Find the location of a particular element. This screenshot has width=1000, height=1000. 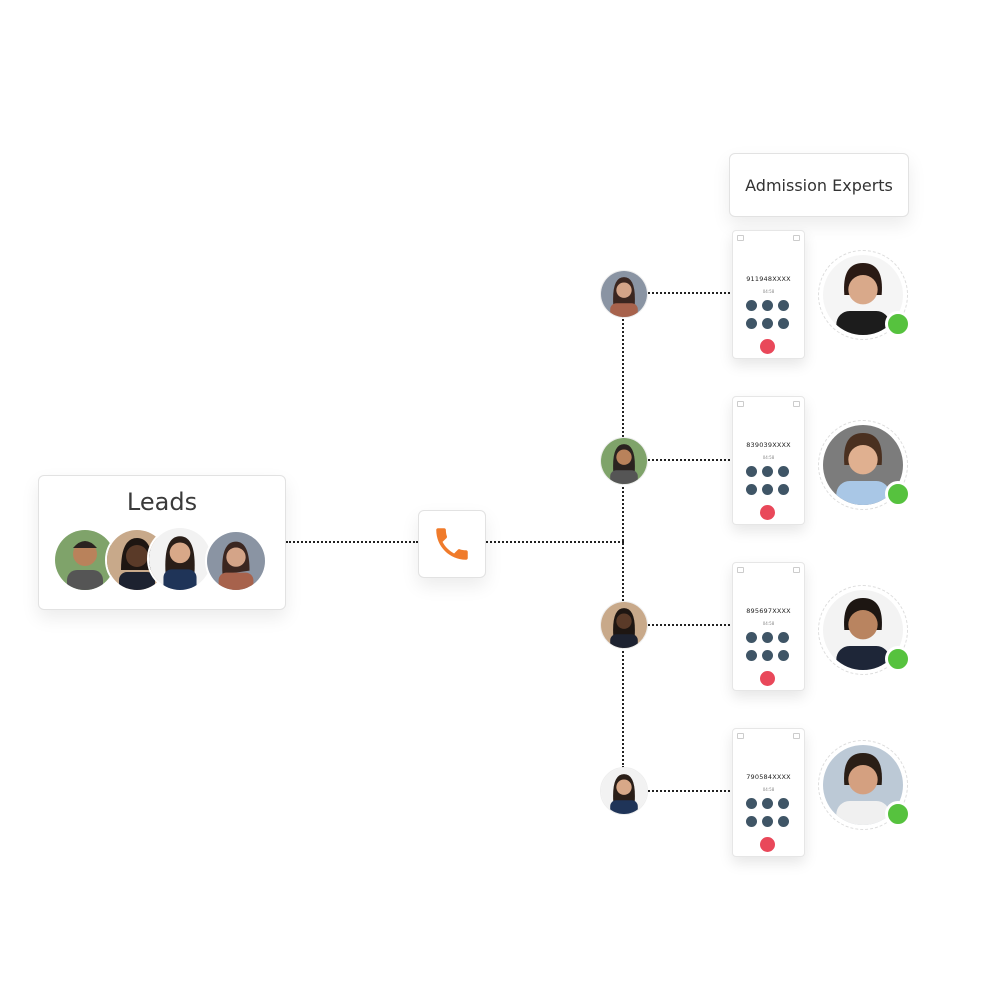

phone-number: 839039XXXX is located at coordinates (768, 445).